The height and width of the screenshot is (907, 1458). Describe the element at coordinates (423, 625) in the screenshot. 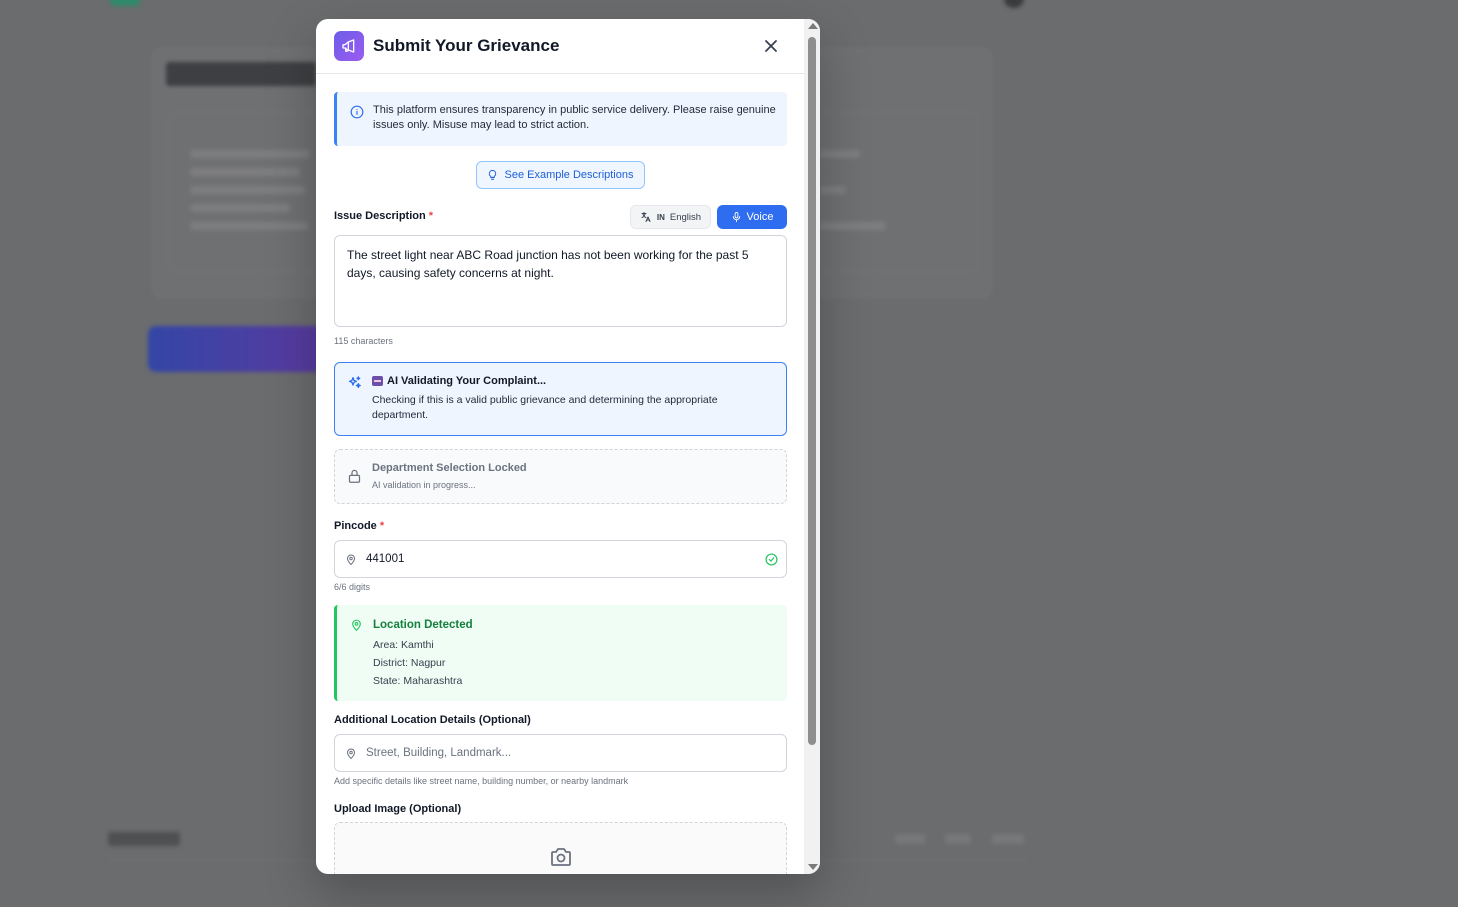

I see `location-detected-title: Location Detected` at that location.